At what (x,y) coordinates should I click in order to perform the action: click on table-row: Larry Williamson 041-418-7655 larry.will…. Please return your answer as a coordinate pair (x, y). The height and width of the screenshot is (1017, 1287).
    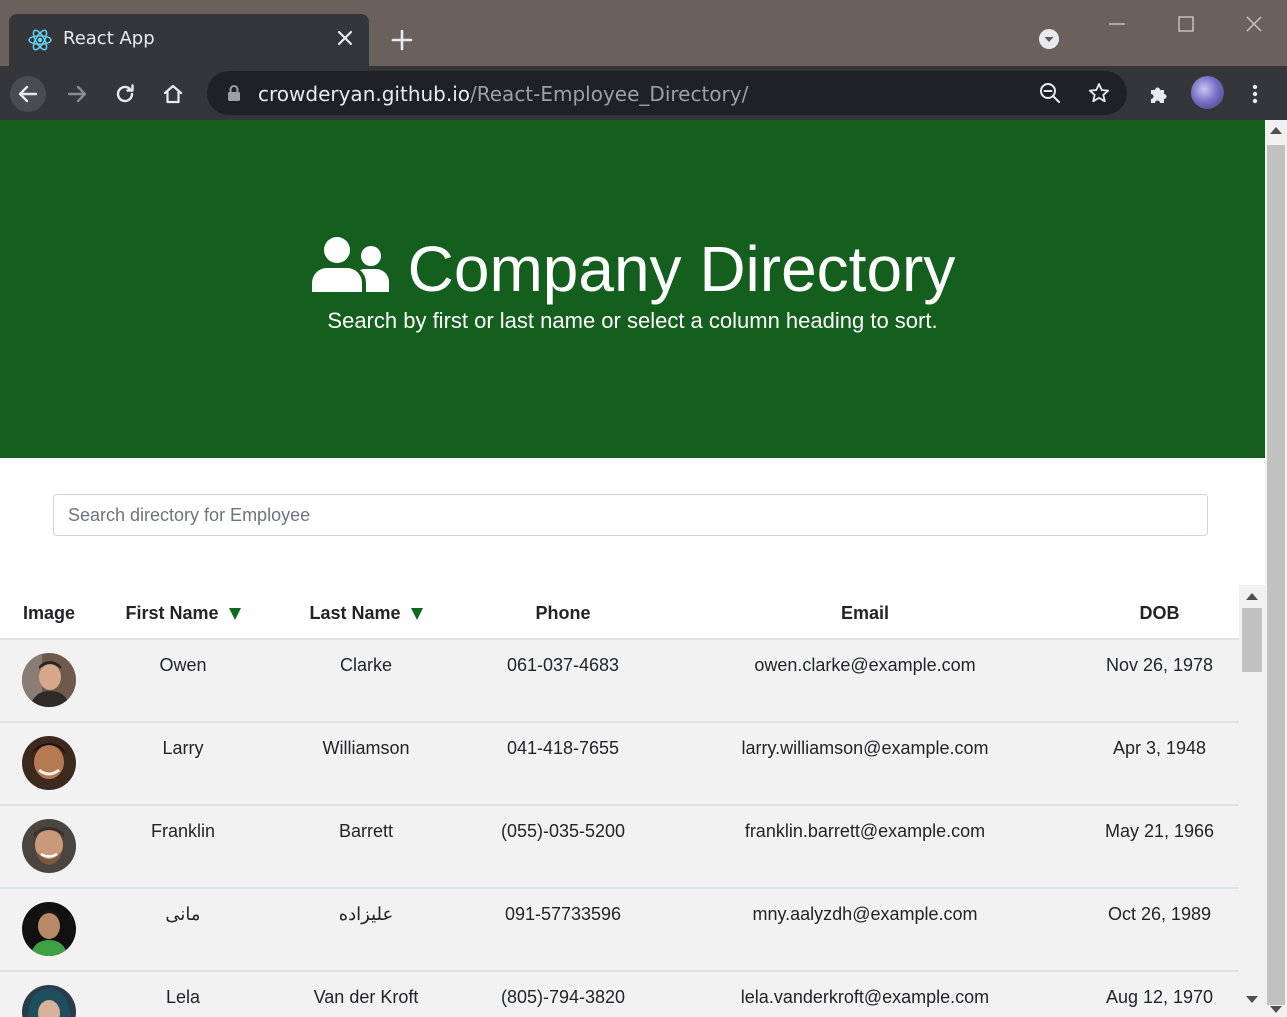
    Looking at the image, I should click on (619, 764).